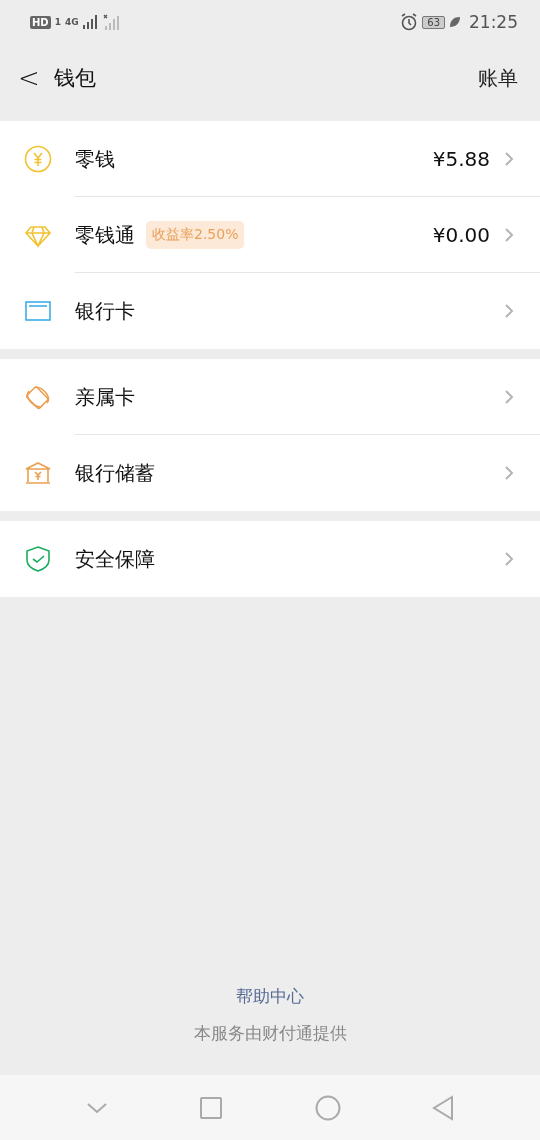 This screenshot has width=540, height=1140. Describe the element at coordinates (115, 559) in the screenshot. I see `item-label: 安全保障` at that location.